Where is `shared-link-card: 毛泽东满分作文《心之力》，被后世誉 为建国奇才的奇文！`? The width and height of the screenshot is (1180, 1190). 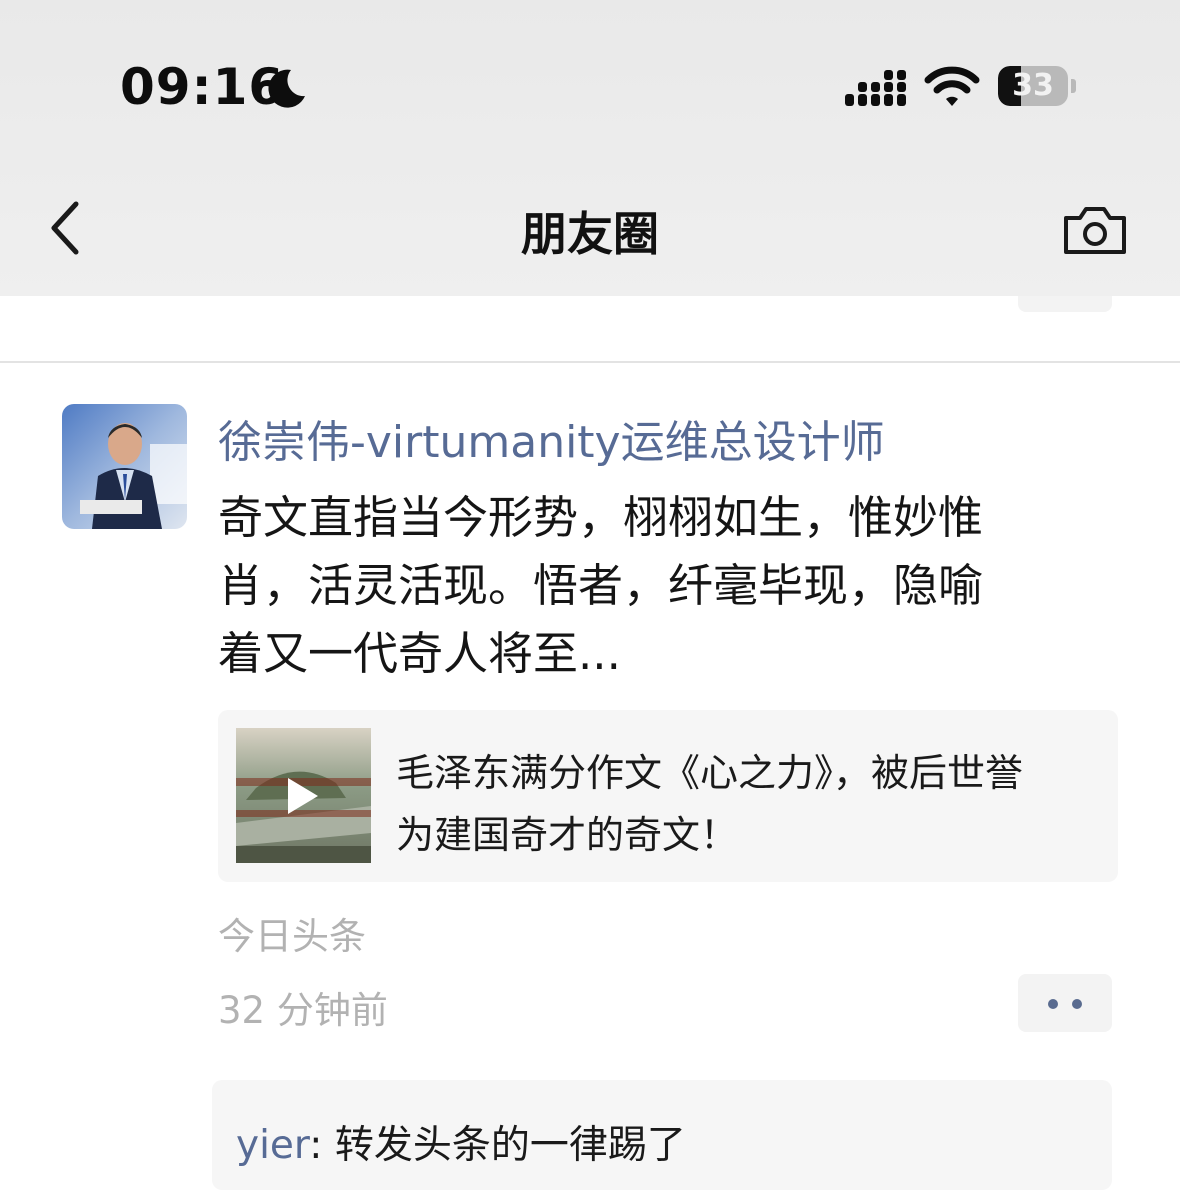
shared-link-card: 毛泽东满分作文《心之力》，被后世誉 为建国奇才的奇文！ is located at coordinates (668, 796).